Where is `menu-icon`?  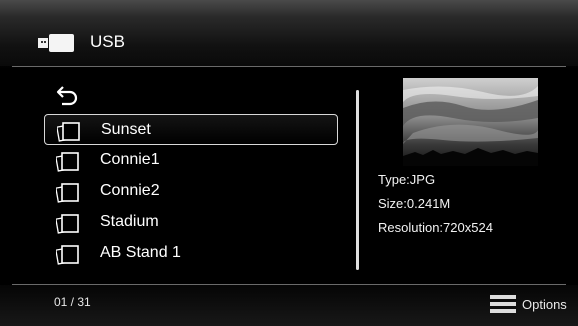
menu-icon is located at coordinates (503, 304).